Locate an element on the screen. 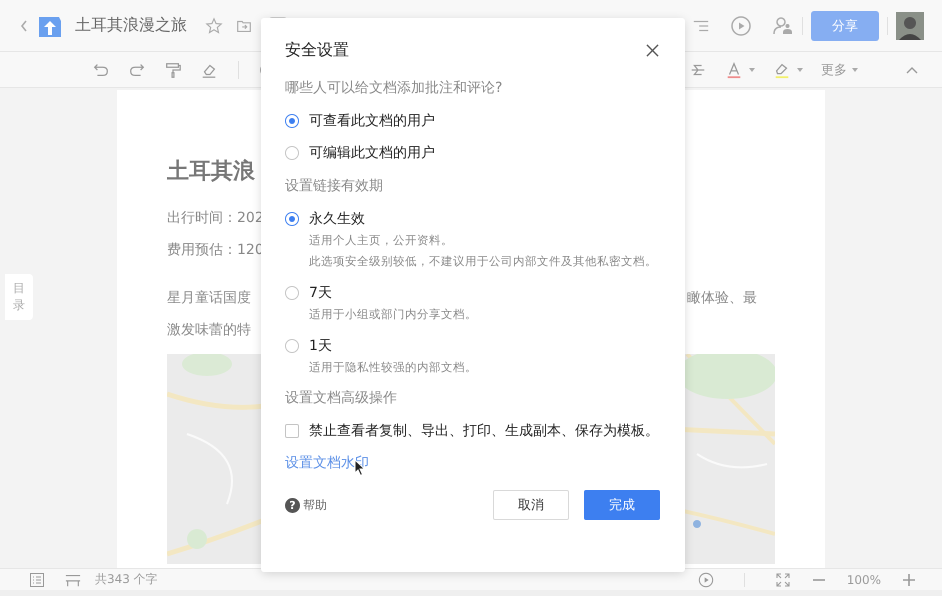 The width and height of the screenshot is (942, 596). help-link: 帮助 is located at coordinates (315, 505).